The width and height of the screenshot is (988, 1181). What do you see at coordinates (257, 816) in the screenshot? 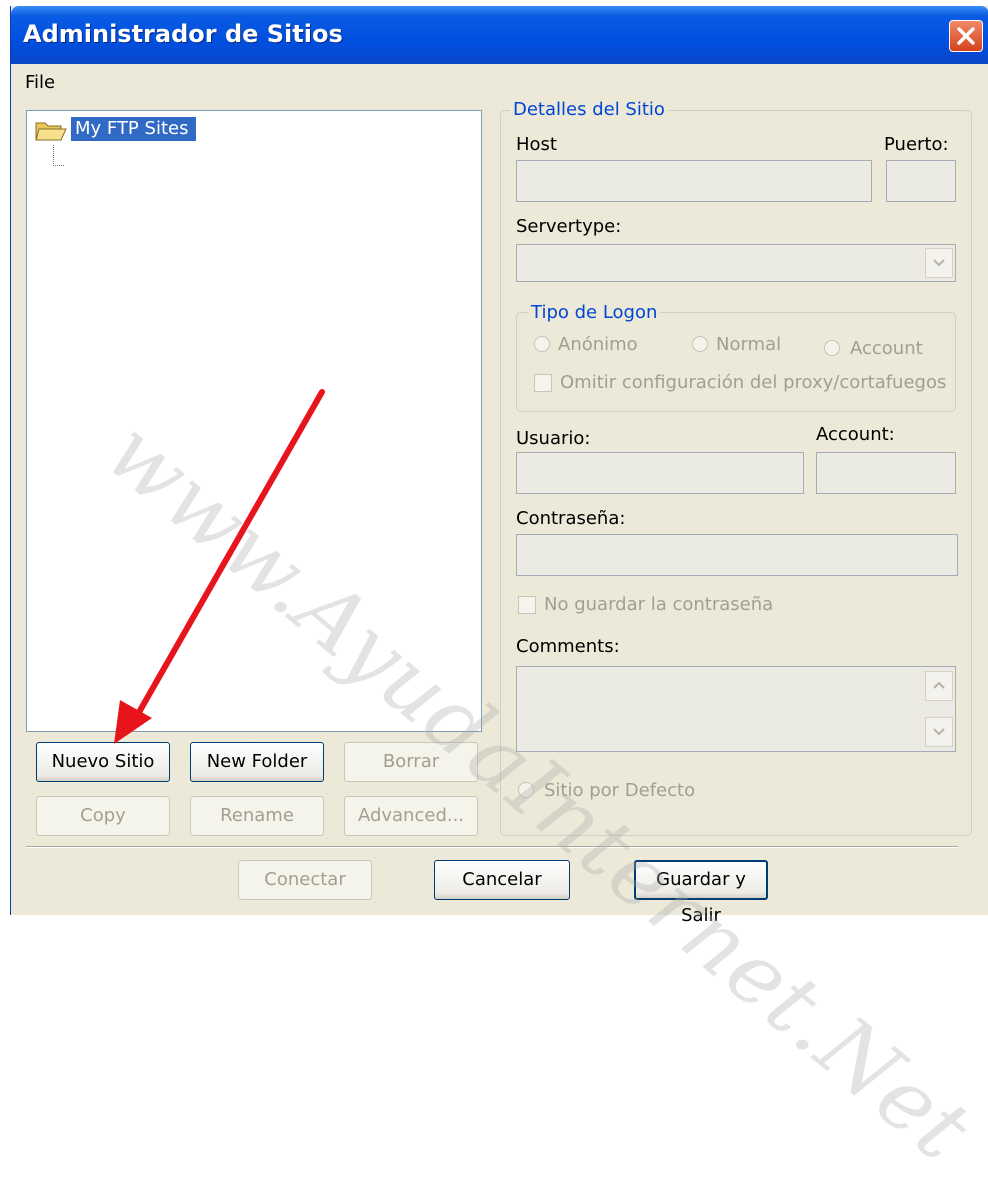
I see `rename-button: Rename` at bounding box center [257, 816].